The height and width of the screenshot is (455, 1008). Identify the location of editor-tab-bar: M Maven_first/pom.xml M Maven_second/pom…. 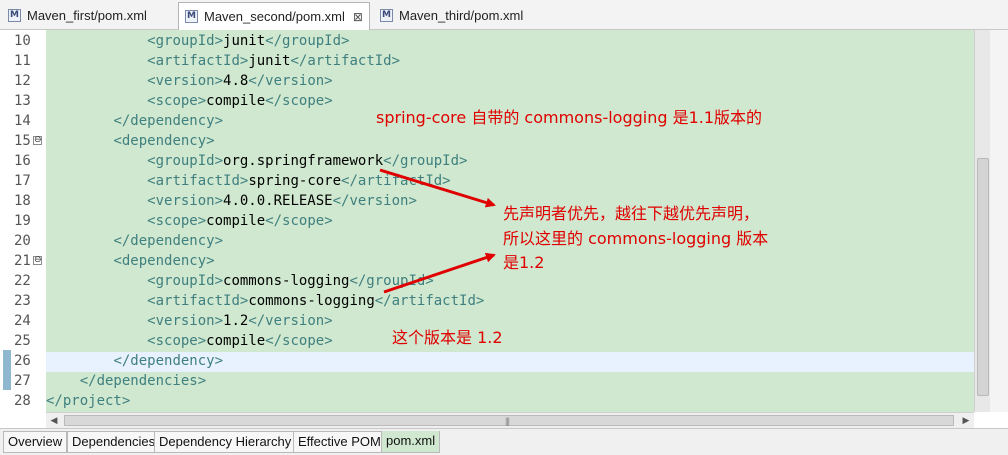
(504, 15).